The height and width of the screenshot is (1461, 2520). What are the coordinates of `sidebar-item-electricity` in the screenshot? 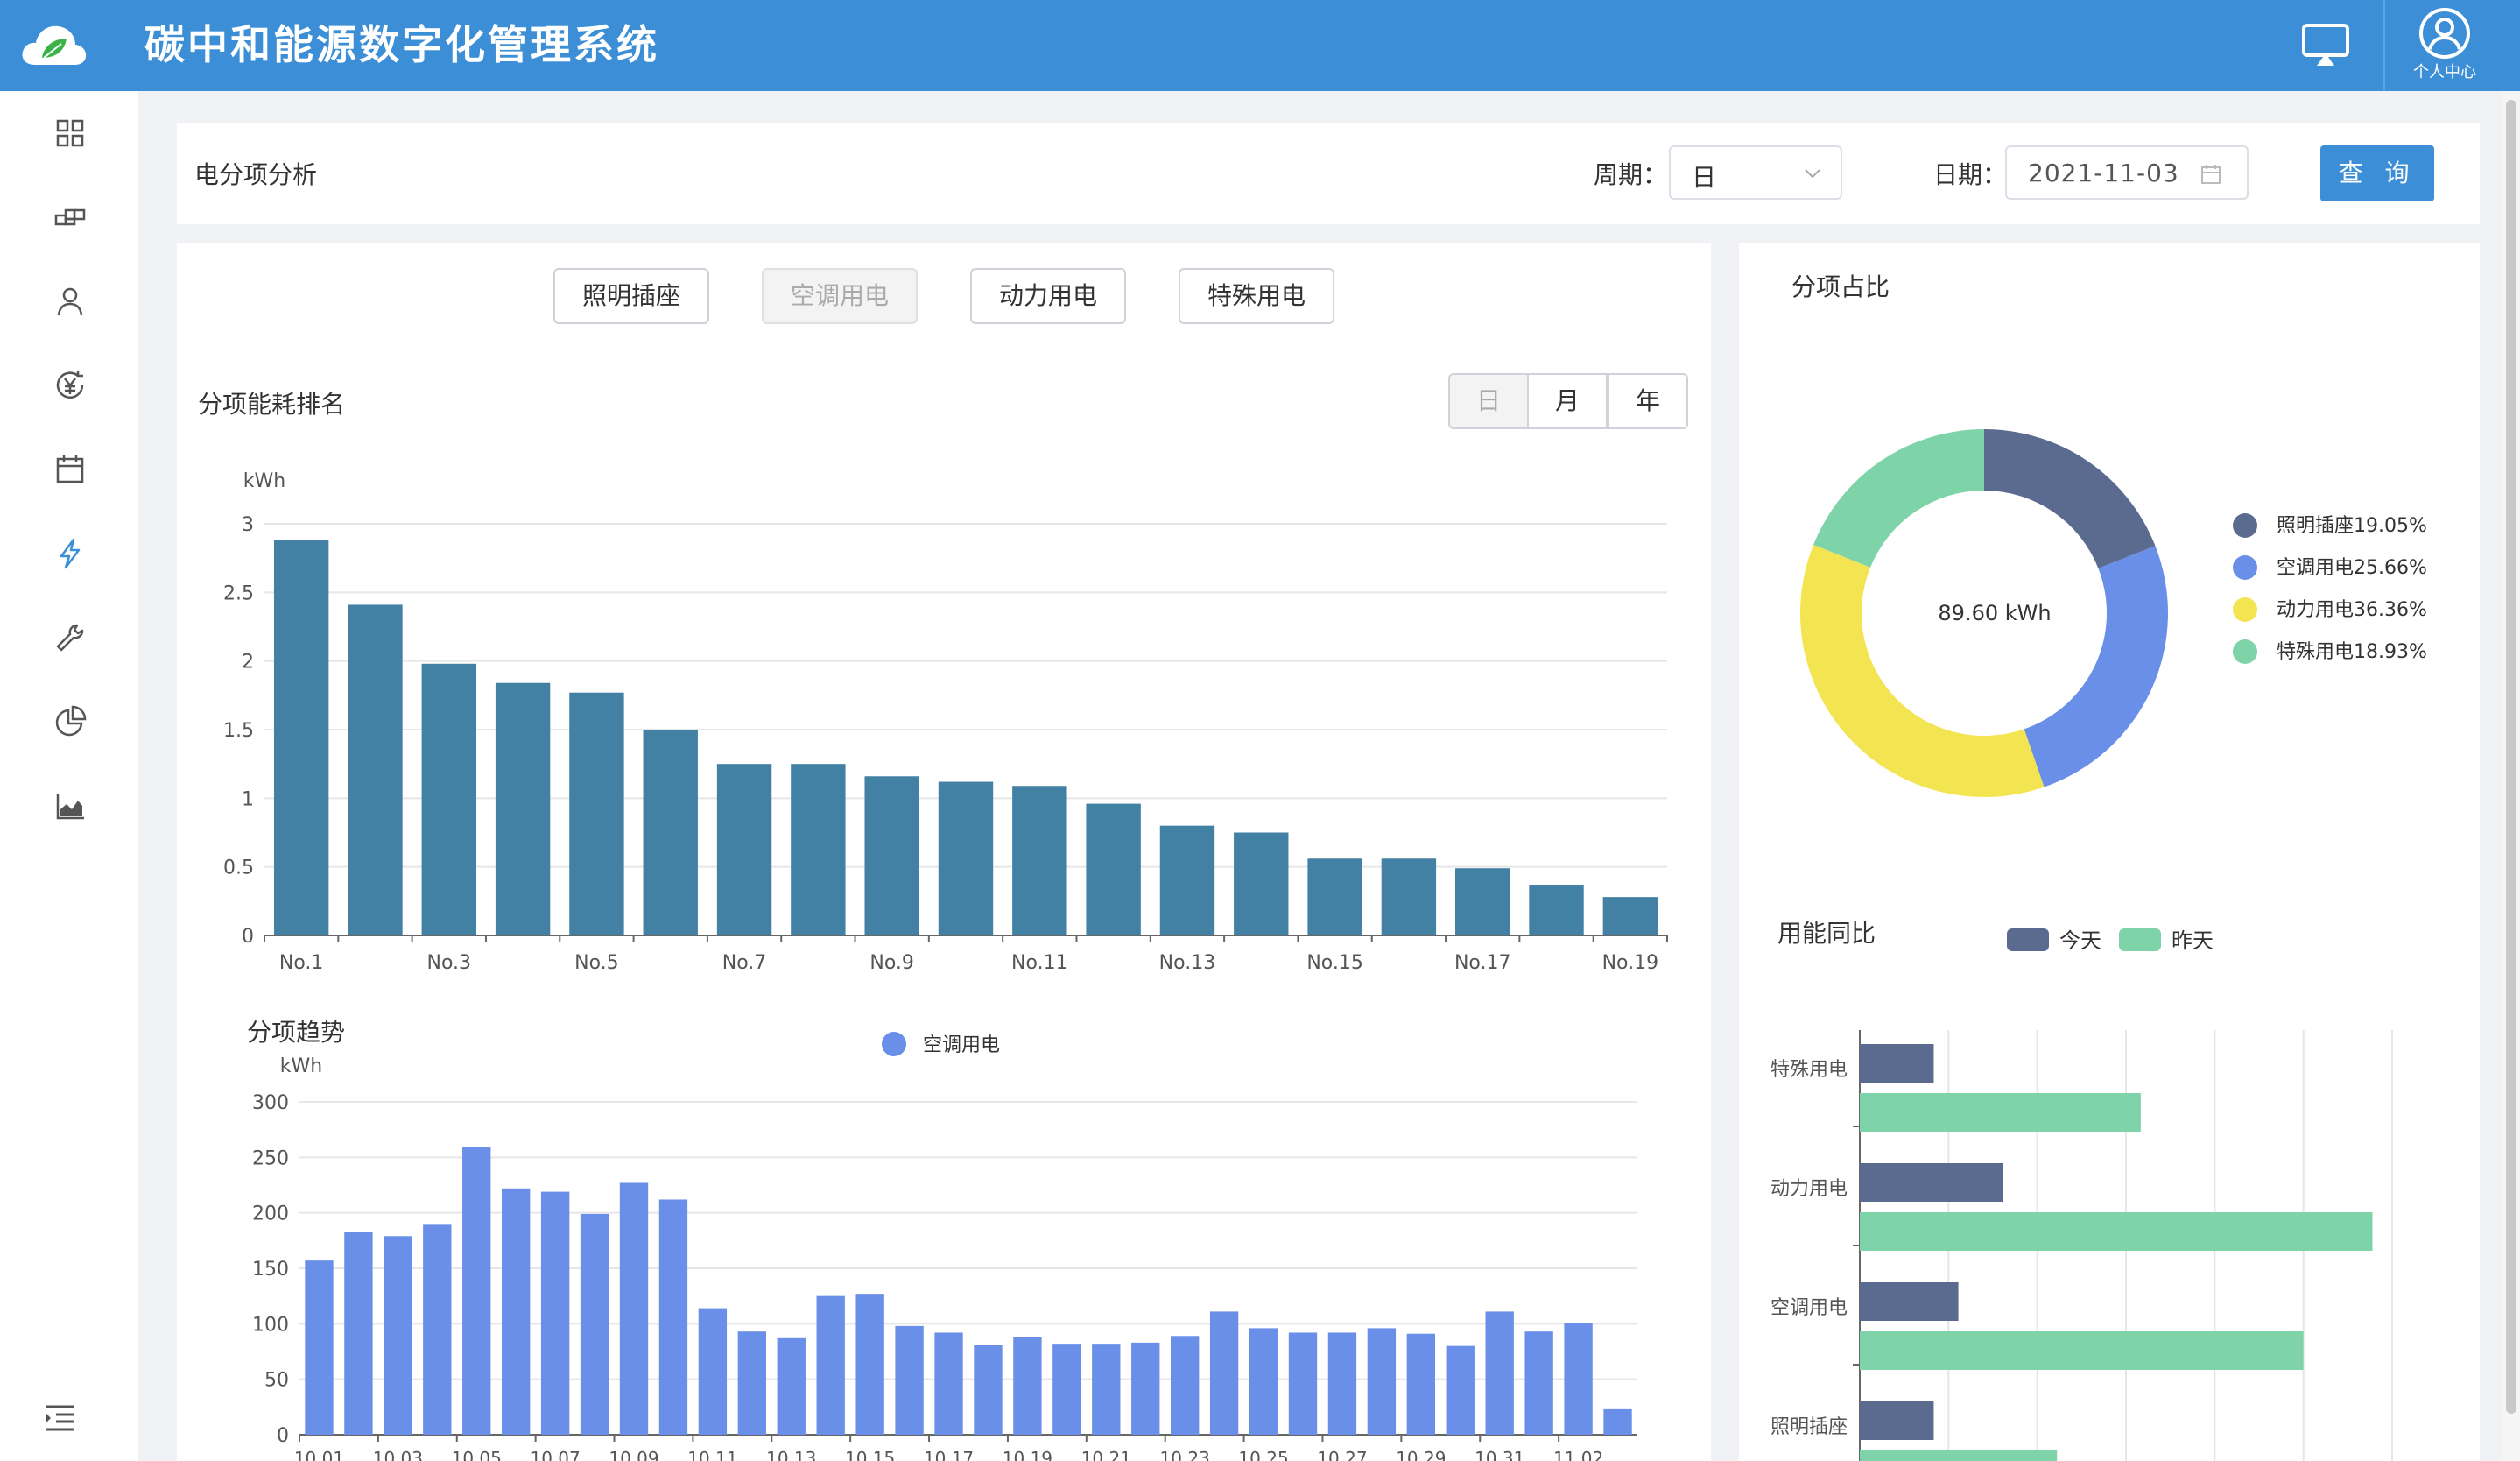 It's located at (70, 553).